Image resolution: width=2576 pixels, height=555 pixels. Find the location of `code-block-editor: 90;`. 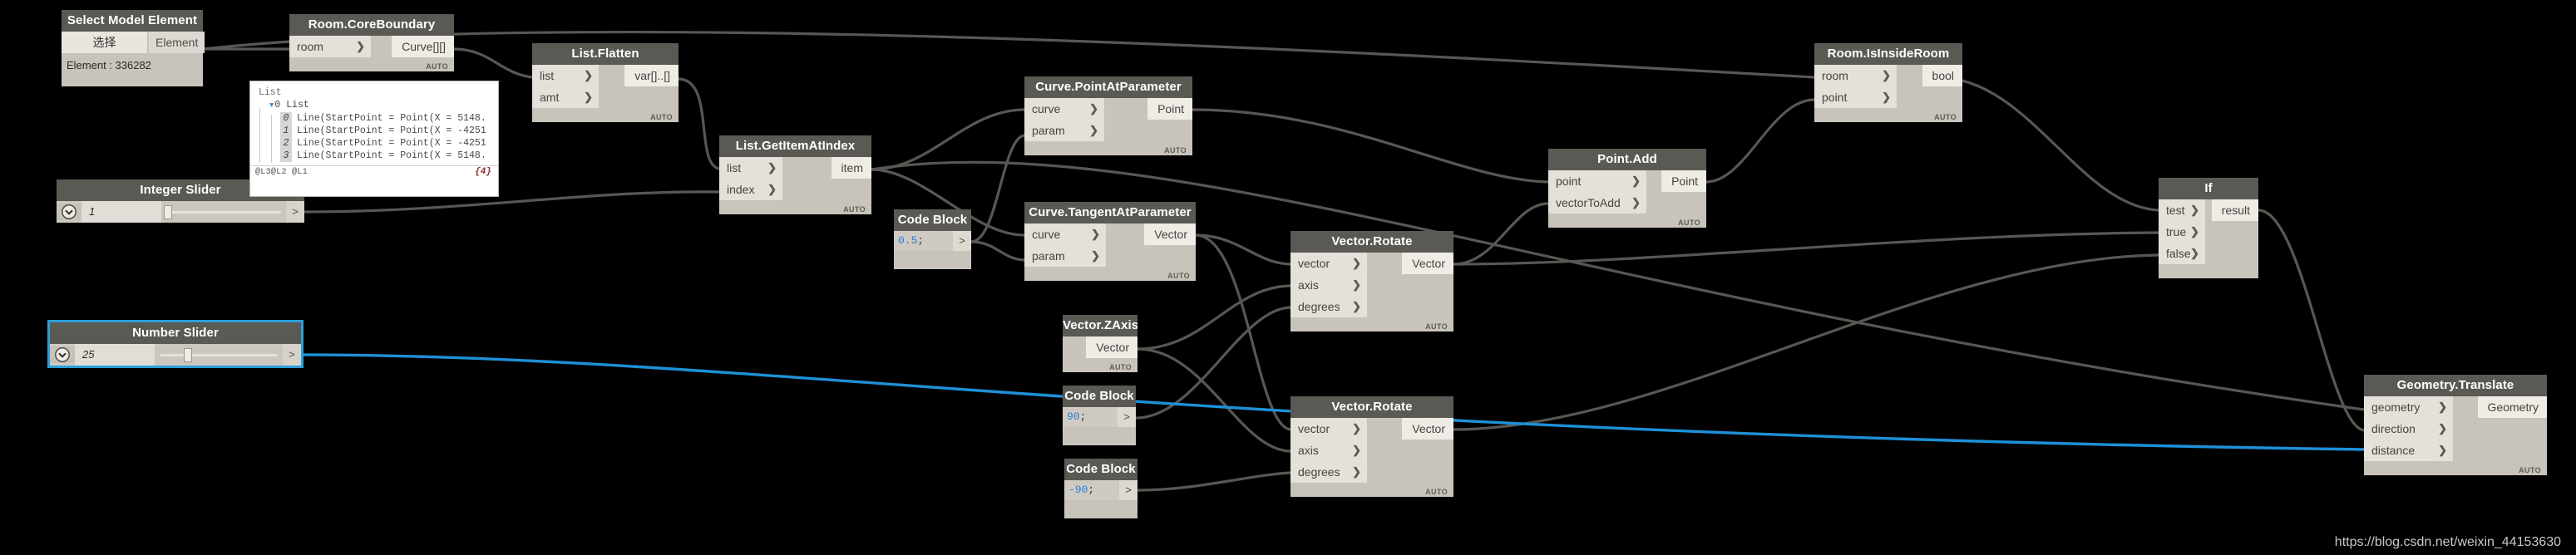

code-block-editor: 90; is located at coordinates (1090, 417).